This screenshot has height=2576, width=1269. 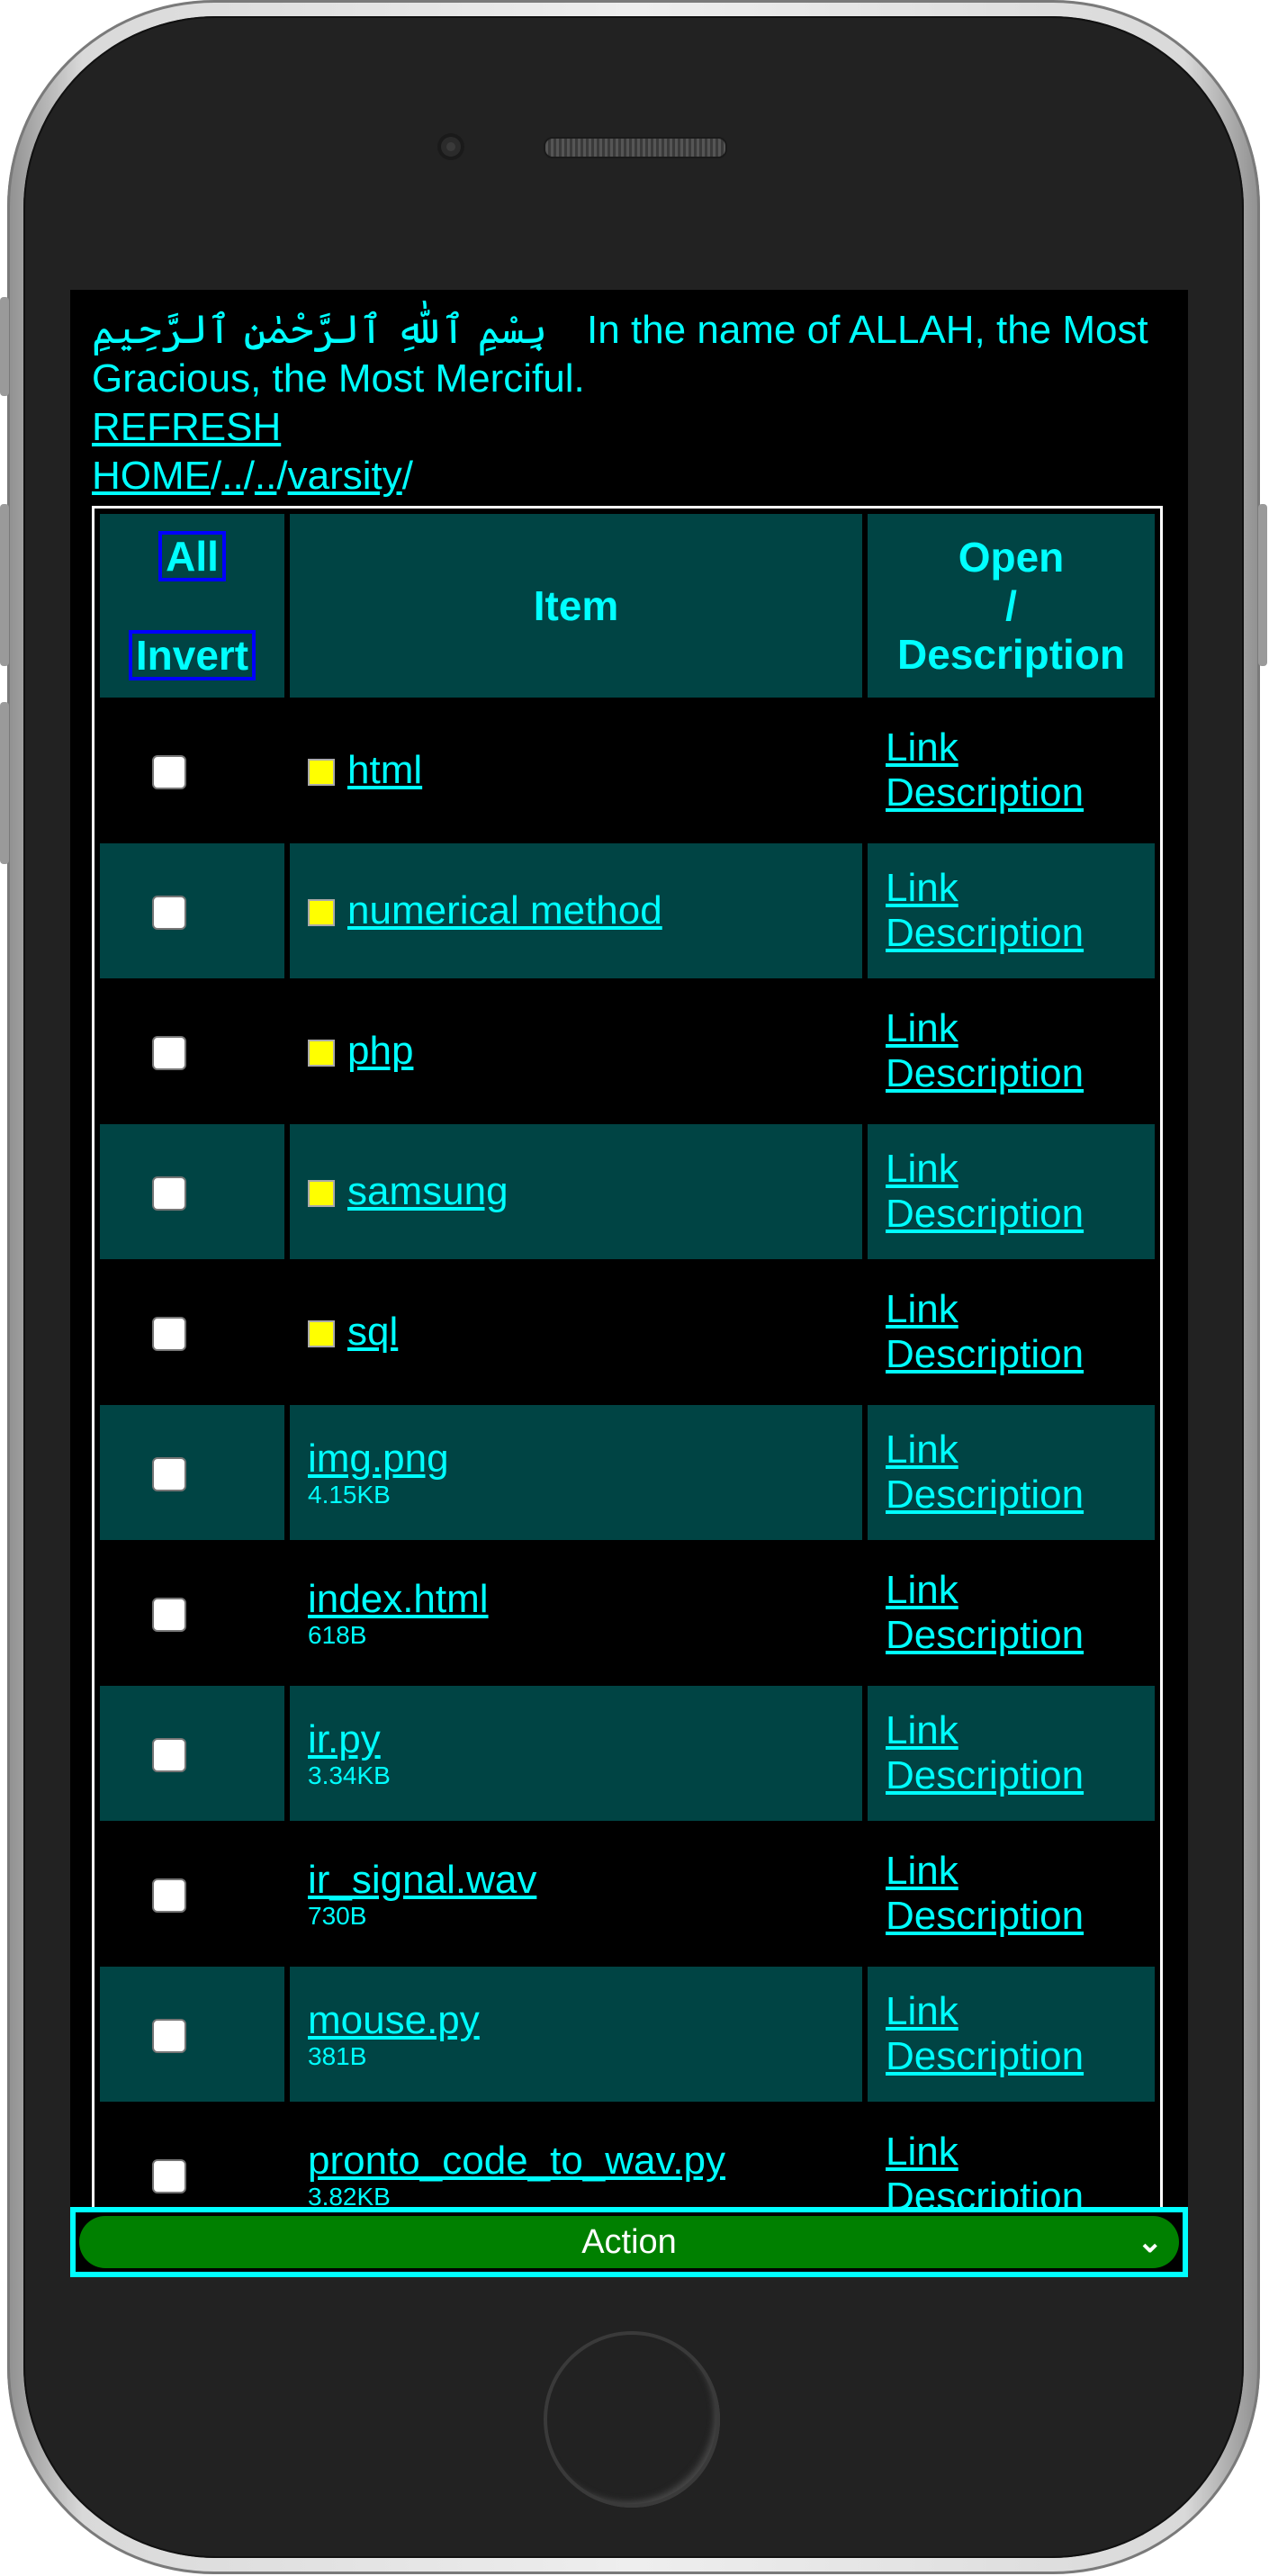 I want to click on refresh-link: REFRESH, so click(x=186, y=427).